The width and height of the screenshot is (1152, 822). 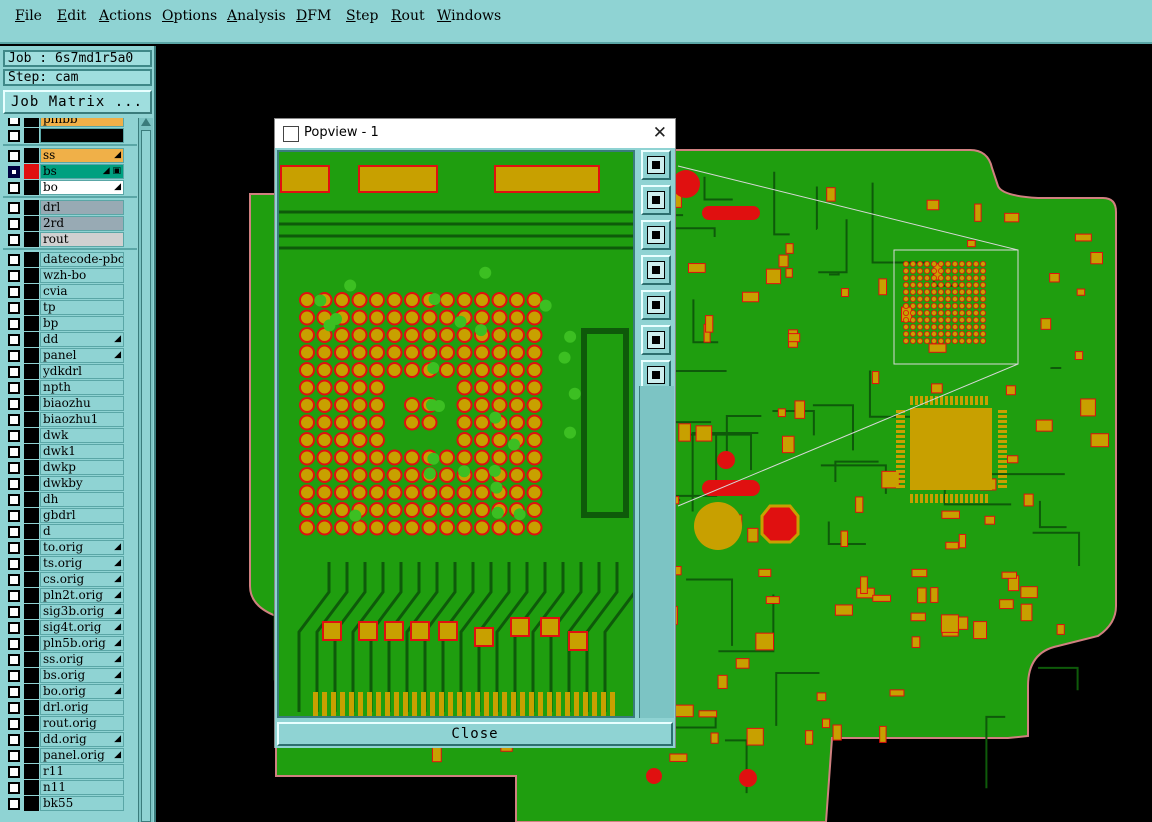 I want to click on layer-row: ydkdrl, so click(x=70, y=371).